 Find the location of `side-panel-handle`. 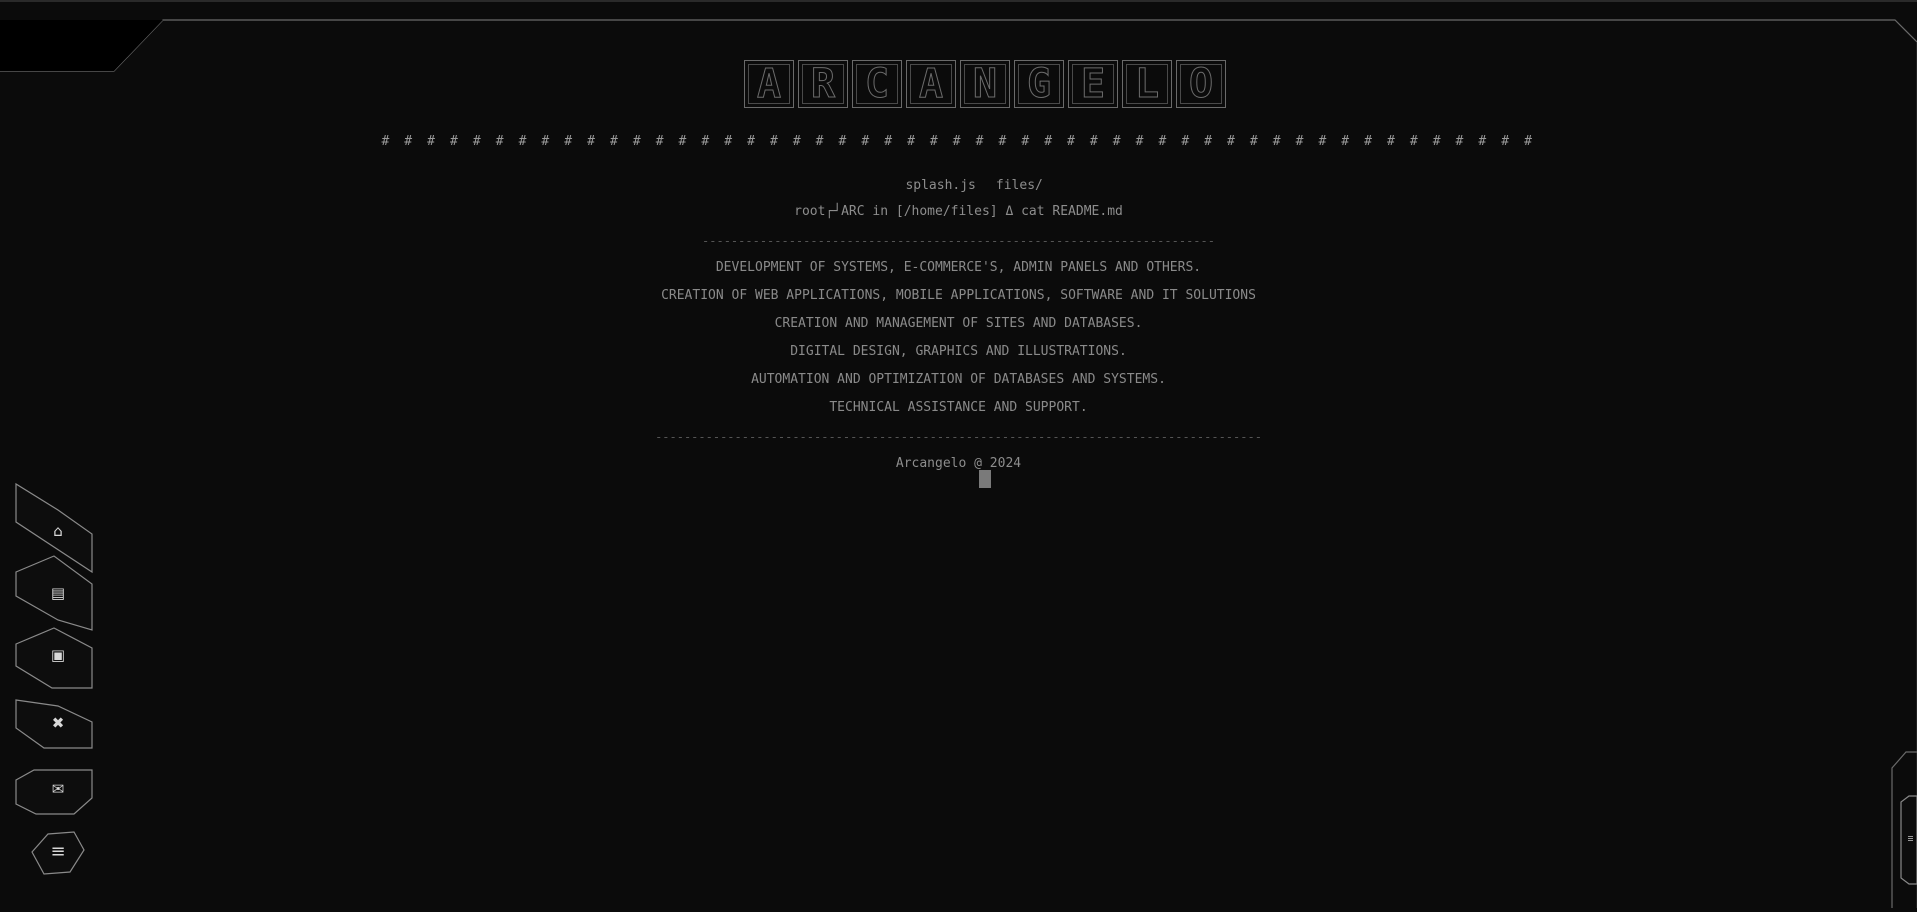

side-panel-handle is located at coordinates (1903, 831).